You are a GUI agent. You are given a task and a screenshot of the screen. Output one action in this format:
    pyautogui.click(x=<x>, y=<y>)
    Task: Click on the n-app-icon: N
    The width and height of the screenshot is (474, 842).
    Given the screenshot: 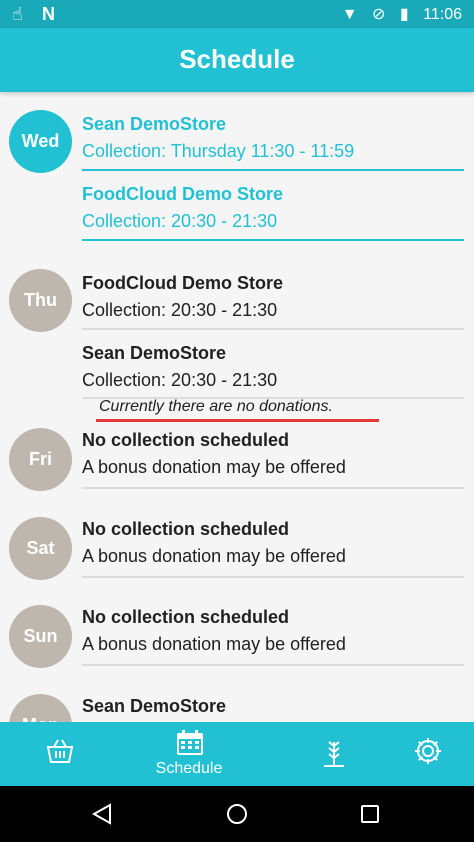 What is the action you would take?
    pyautogui.click(x=48, y=14)
    